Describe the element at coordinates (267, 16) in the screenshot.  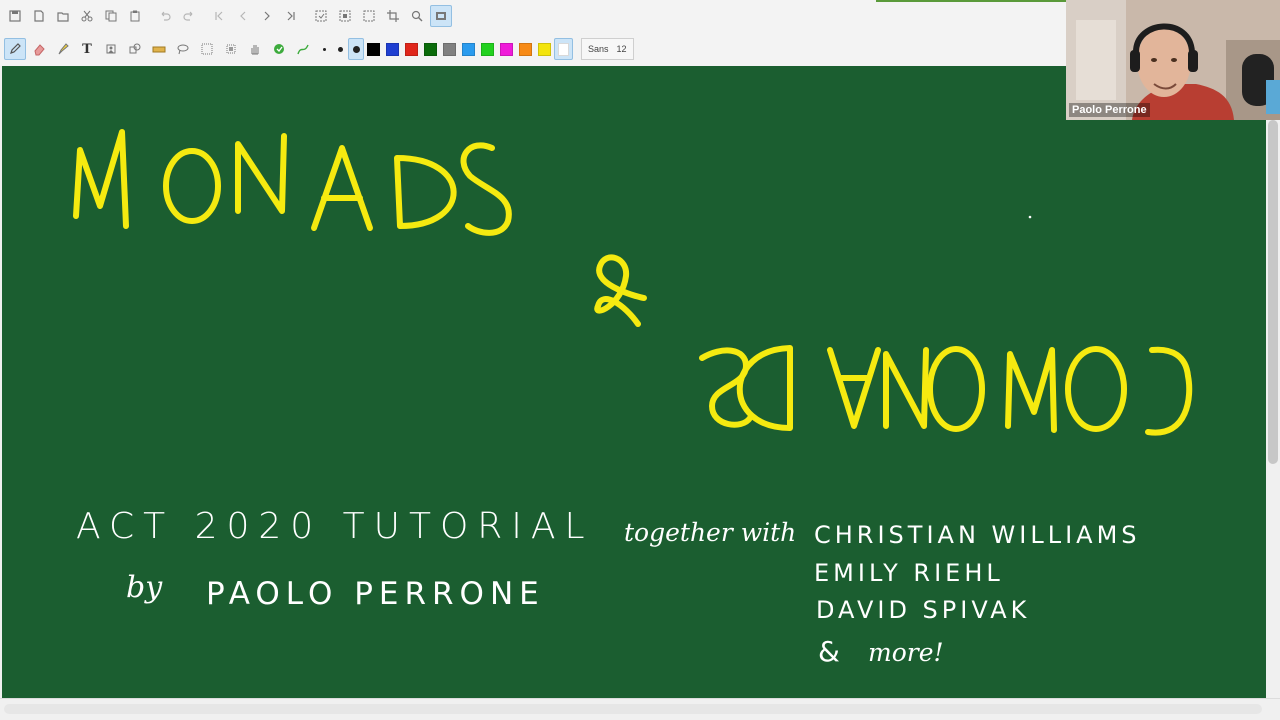
I see `next-page-icon` at that location.